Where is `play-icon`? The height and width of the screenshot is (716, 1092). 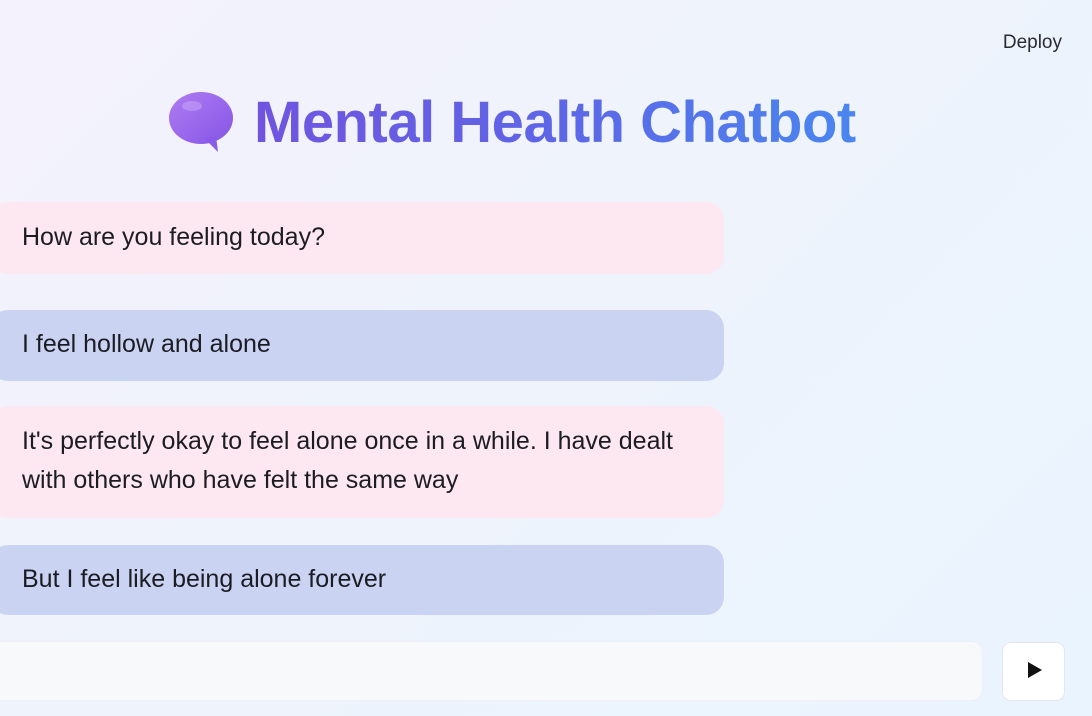 play-icon is located at coordinates (1034, 671).